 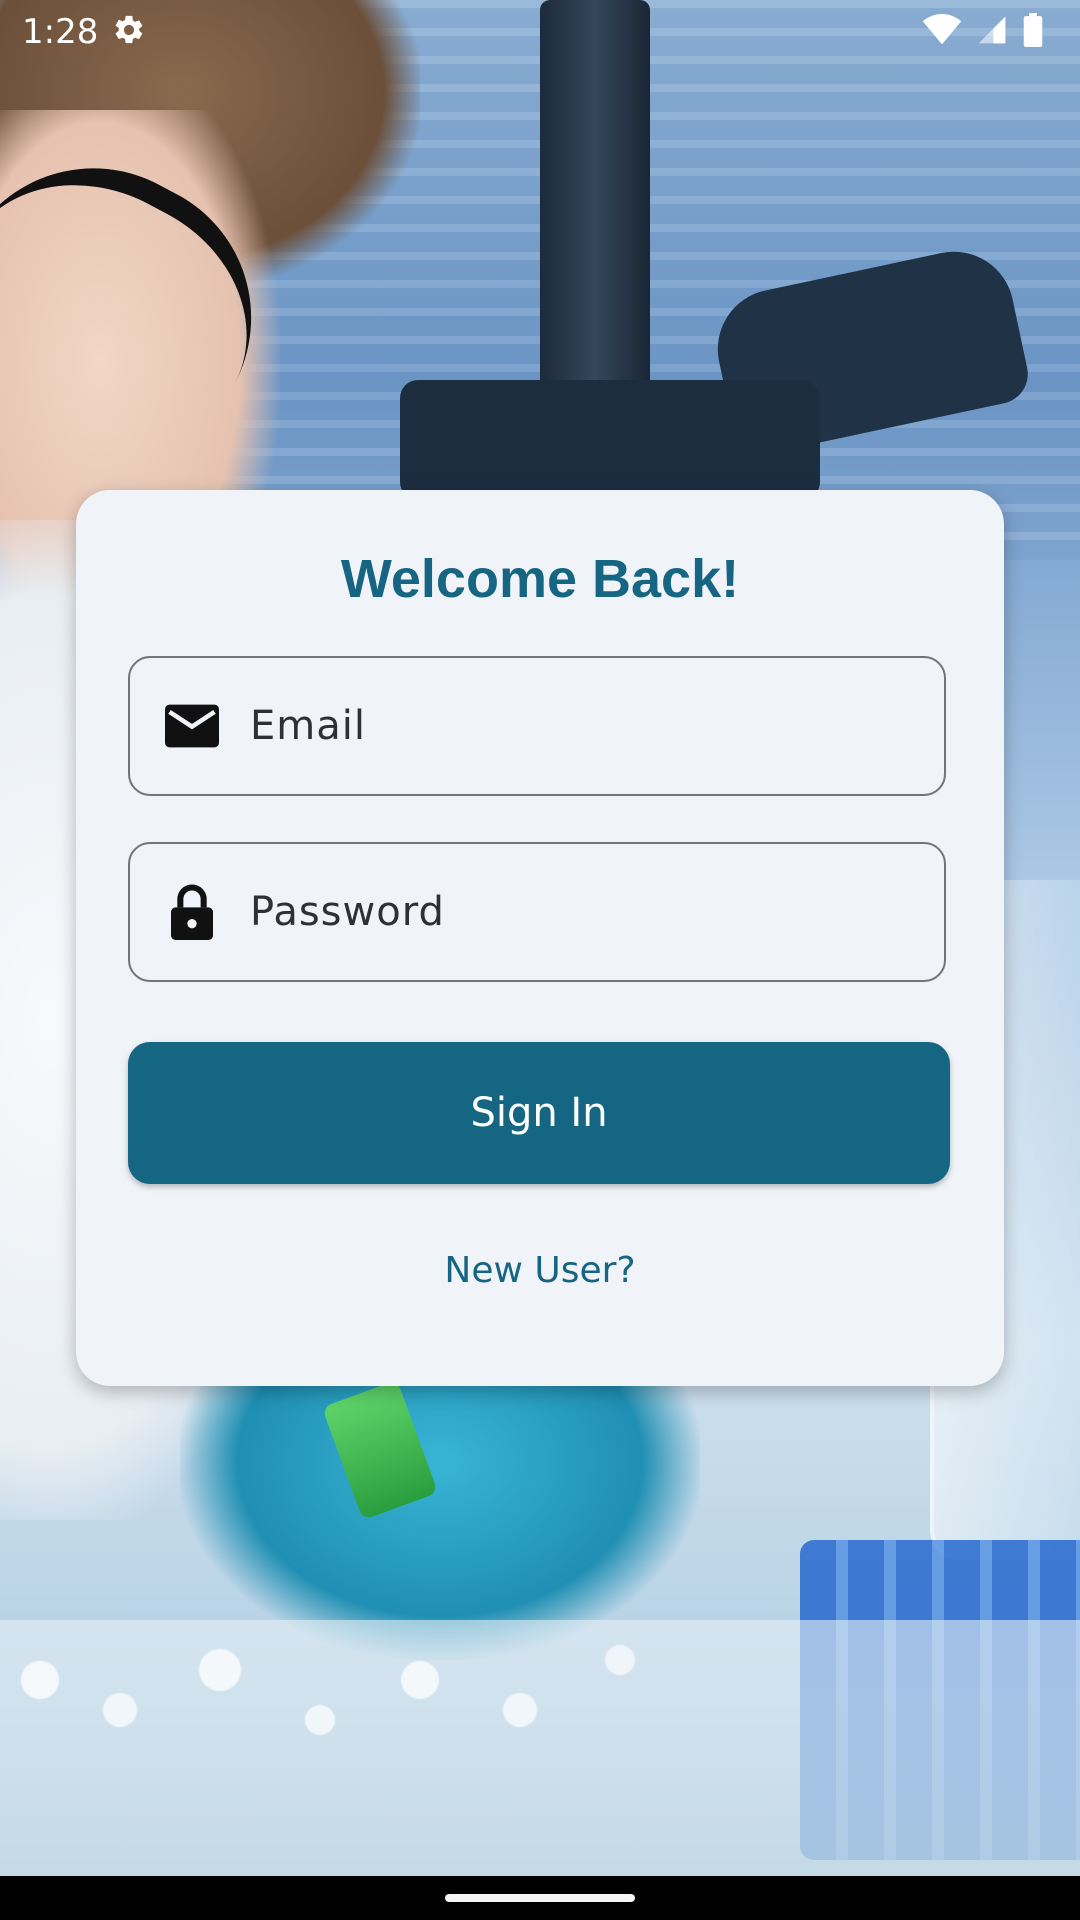 What do you see at coordinates (540, 1750) in the screenshot?
I see `background-bench-bokeh` at bounding box center [540, 1750].